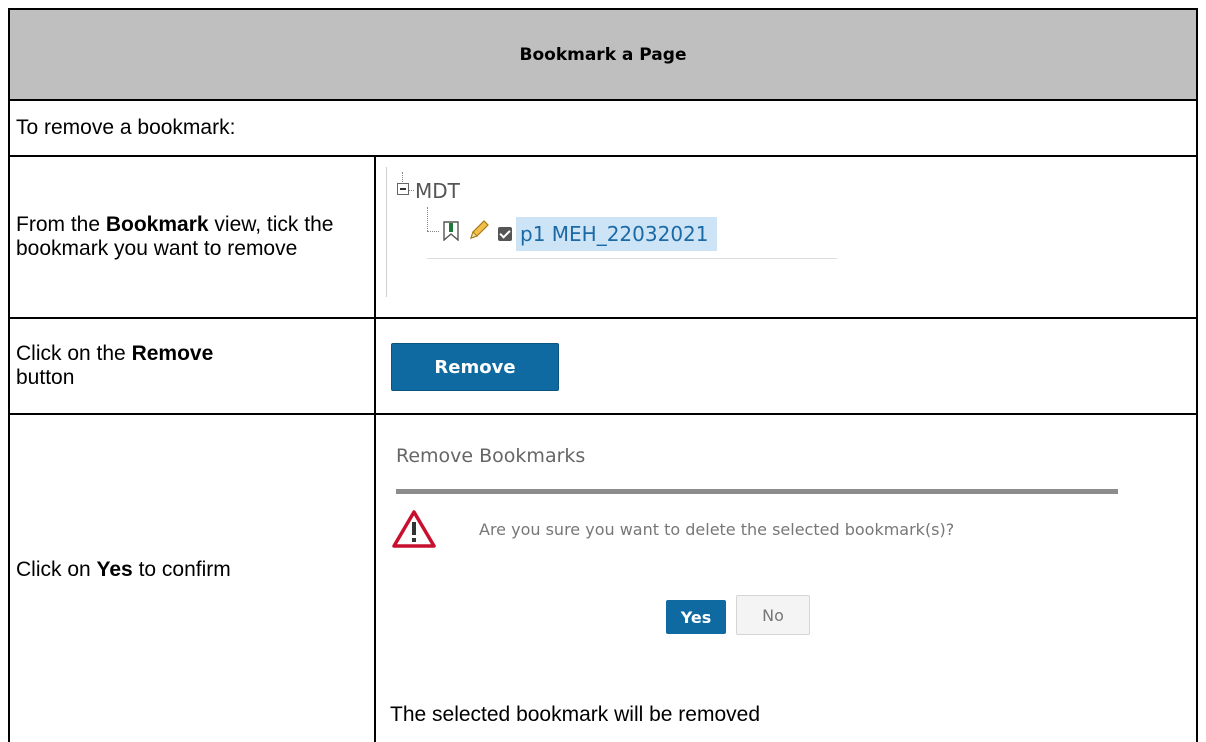  I want to click on table-header: Bookmark a Page, so click(603, 54).